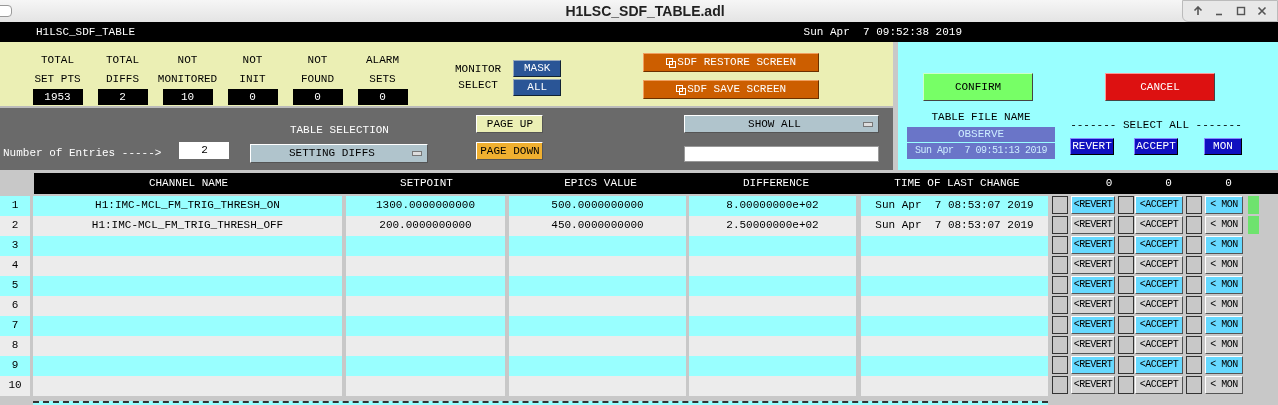 The height and width of the screenshot is (405, 1278). I want to click on cancel-button: CANCEL, so click(1160, 87).